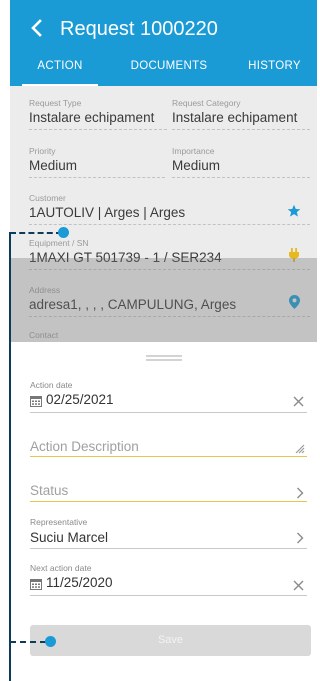 Image resolution: width=320 pixels, height=681 pixels. What do you see at coordinates (139, 29) in the screenshot?
I see `page-title: Request 1000220` at bounding box center [139, 29].